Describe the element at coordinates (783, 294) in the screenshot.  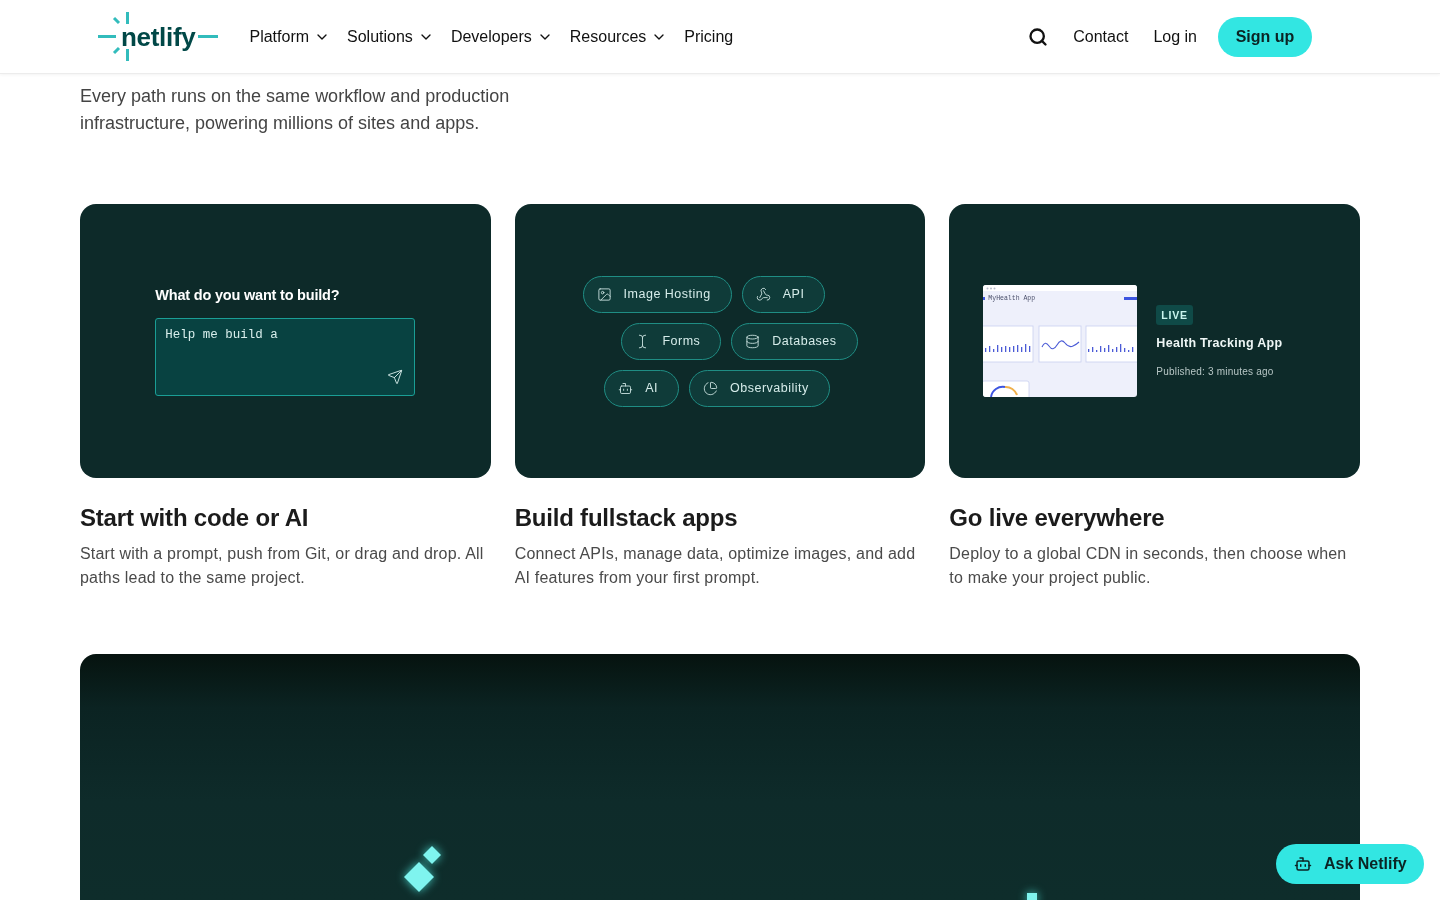
I see `feature-chip: API` at that location.